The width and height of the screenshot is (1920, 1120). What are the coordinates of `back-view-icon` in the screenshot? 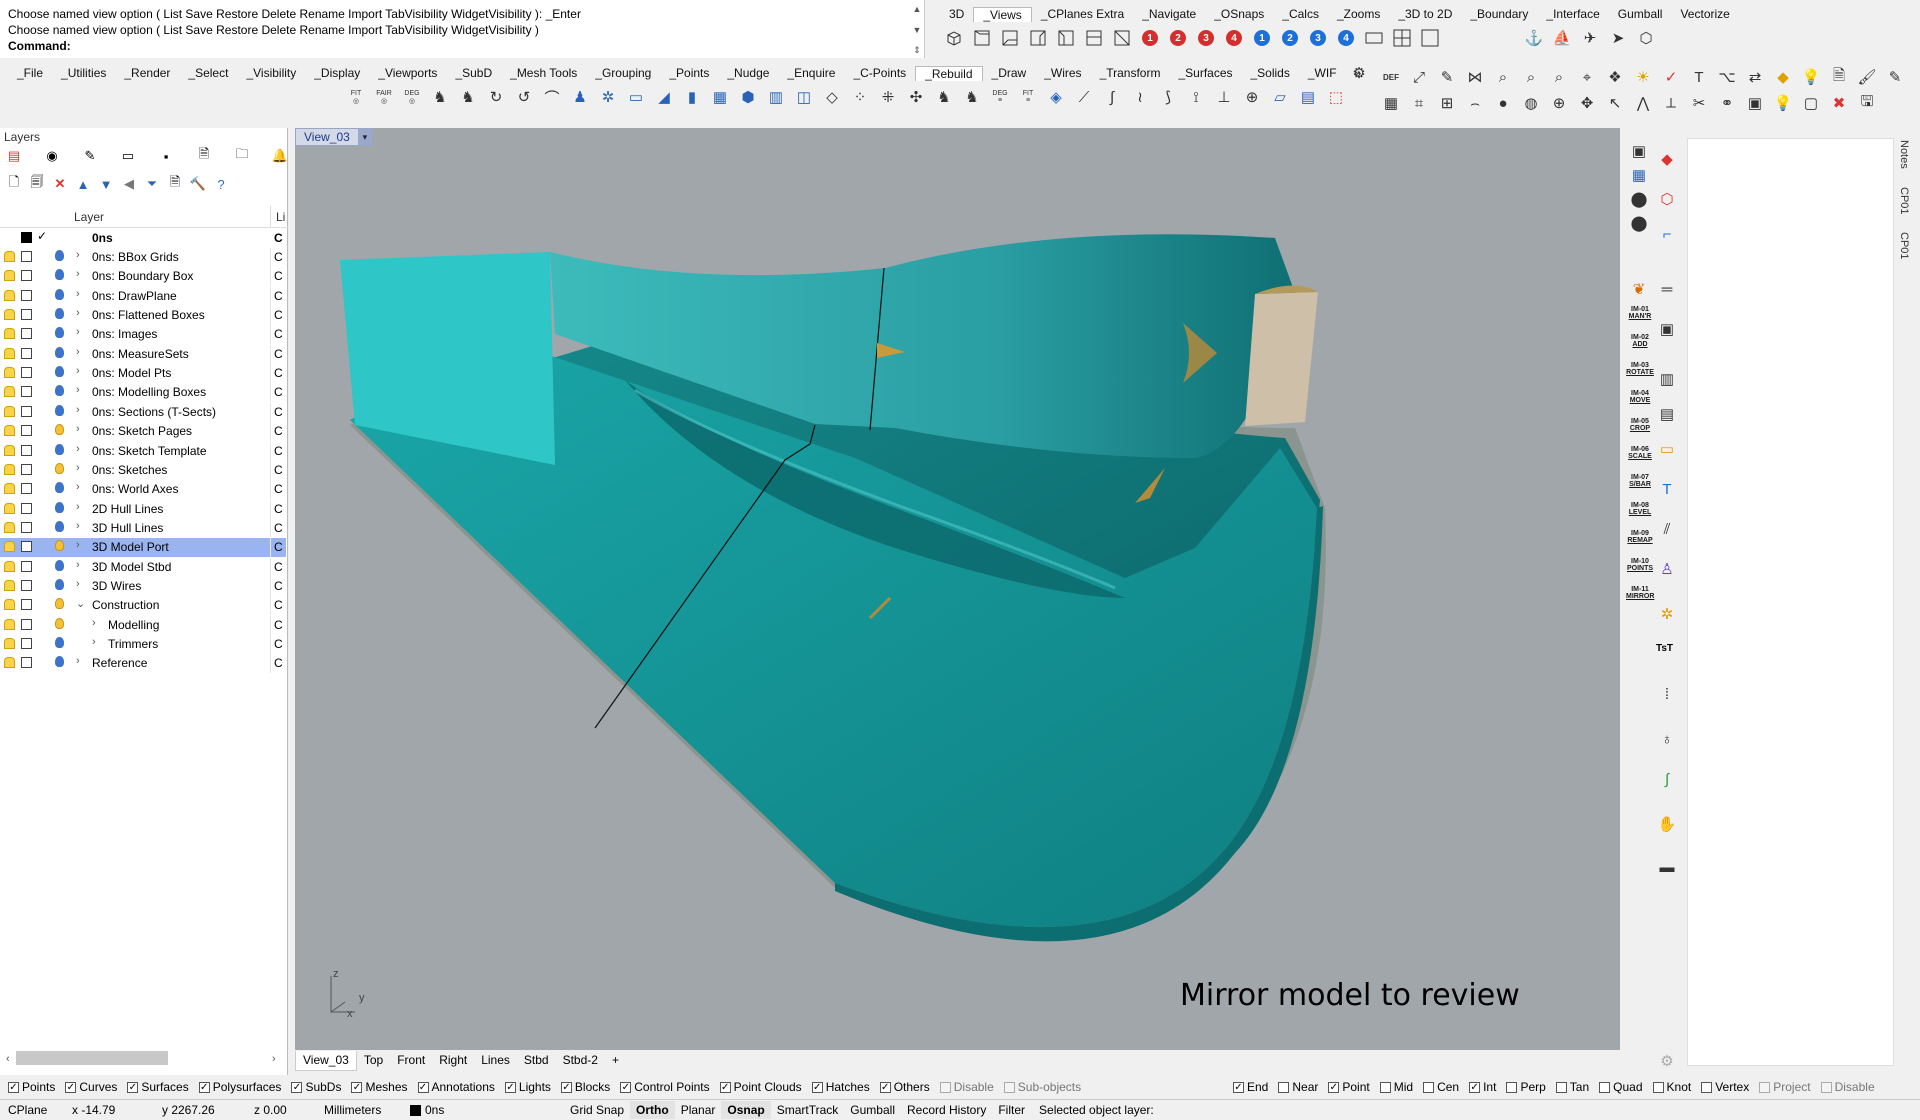 It's located at (1094, 38).